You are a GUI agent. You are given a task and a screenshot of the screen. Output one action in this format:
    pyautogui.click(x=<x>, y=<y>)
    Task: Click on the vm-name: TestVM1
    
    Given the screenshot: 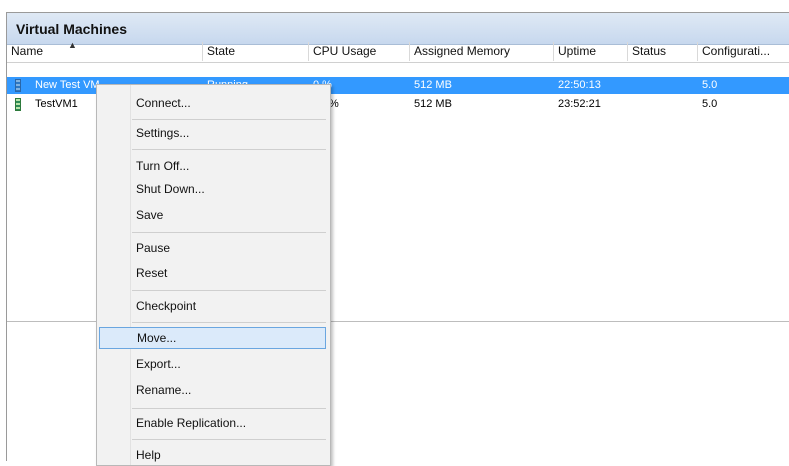 What is the action you would take?
    pyautogui.click(x=56, y=104)
    